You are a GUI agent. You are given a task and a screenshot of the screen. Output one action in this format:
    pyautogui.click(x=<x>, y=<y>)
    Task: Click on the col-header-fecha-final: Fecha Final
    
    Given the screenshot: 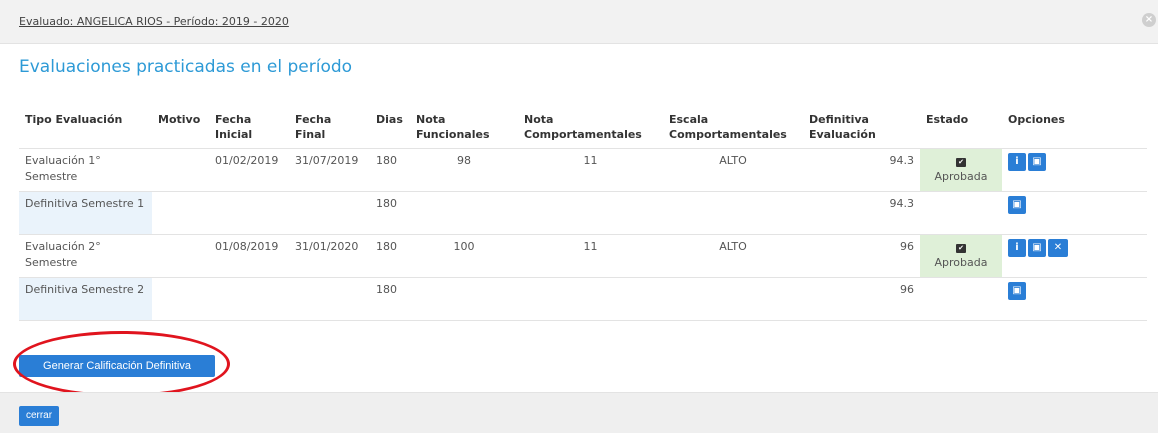 What is the action you would take?
    pyautogui.click(x=313, y=127)
    